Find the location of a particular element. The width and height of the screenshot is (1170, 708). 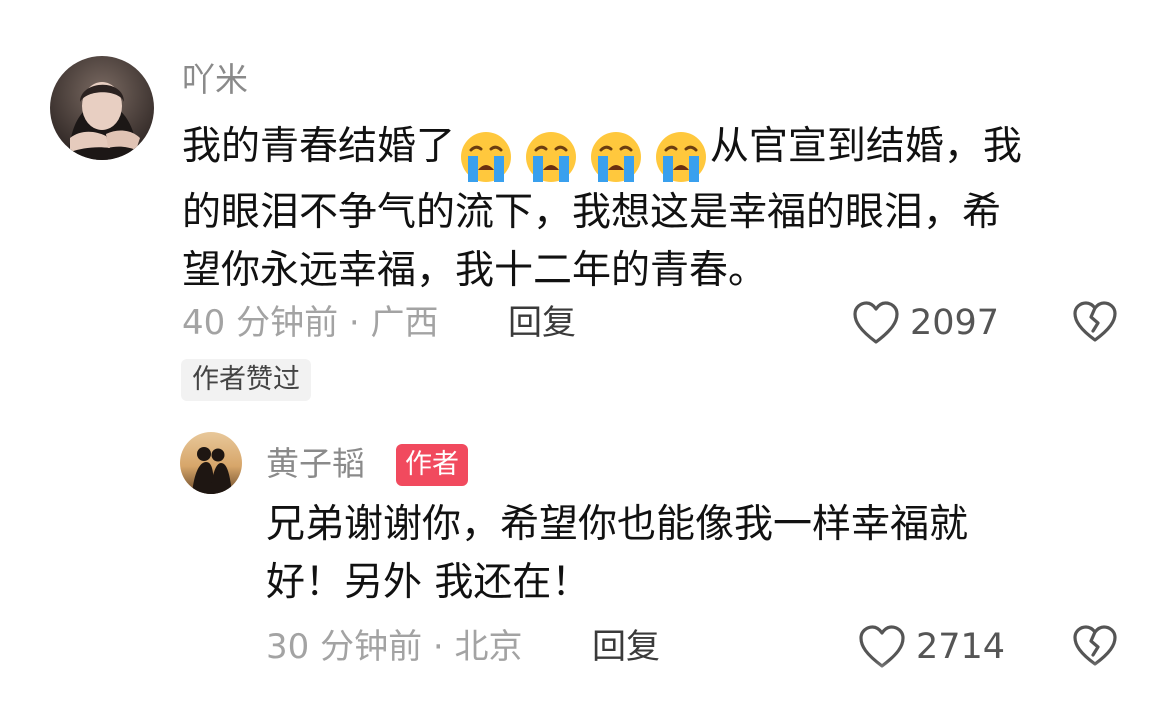

comment-text: 兄弟谢谢你，希望你也能像我一样幸福就 好！另外 我还在！ is located at coordinates (696, 554).